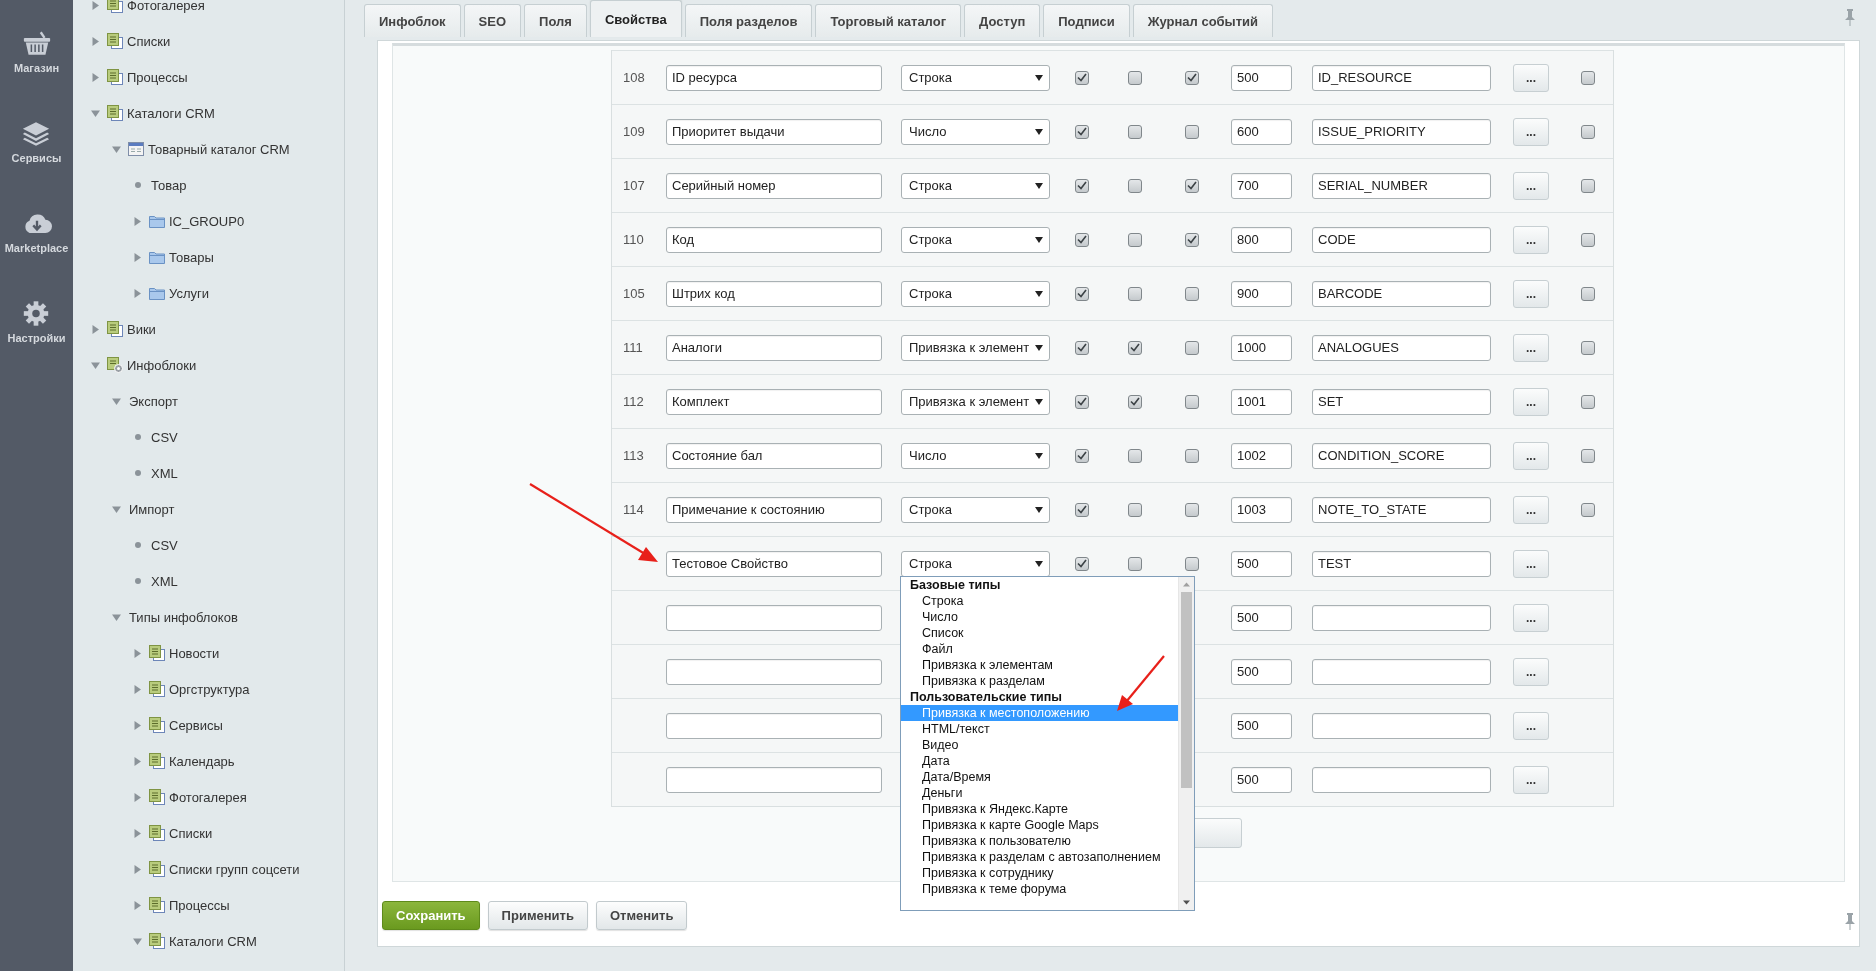  Describe the element at coordinates (1261, 239) in the screenshot. I see `sort-field: 800` at that location.